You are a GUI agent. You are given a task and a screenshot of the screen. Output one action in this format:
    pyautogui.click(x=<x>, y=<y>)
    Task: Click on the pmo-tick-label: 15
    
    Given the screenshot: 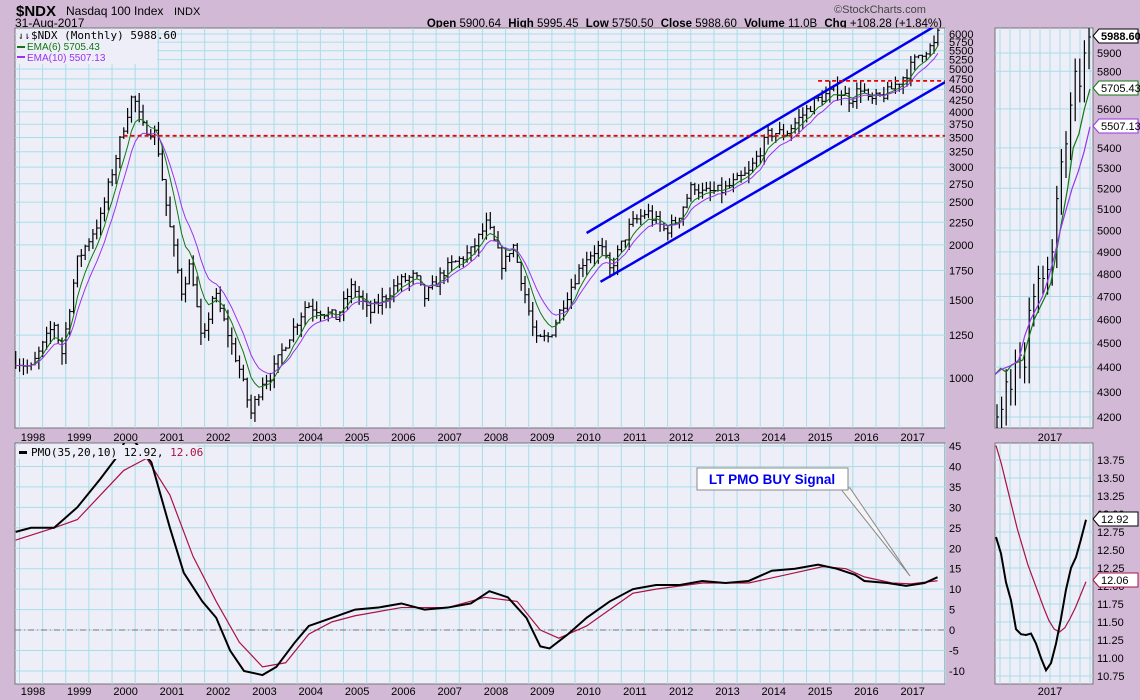 What is the action you would take?
    pyautogui.click(x=955, y=570)
    